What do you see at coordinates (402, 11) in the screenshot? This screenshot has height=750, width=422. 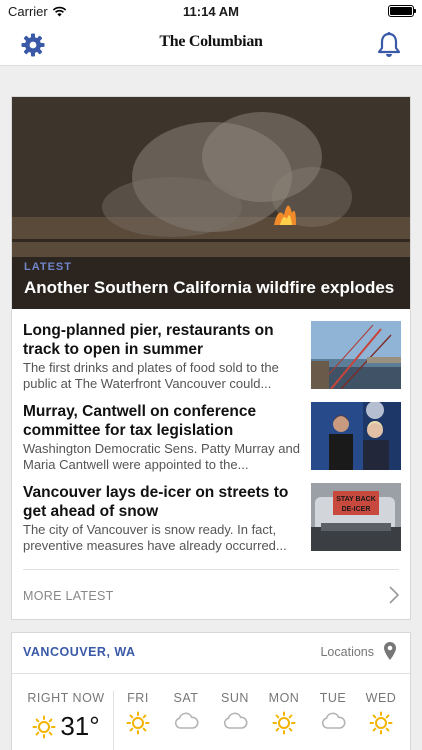 I see `battery-icon` at bounding box center [402, 11].